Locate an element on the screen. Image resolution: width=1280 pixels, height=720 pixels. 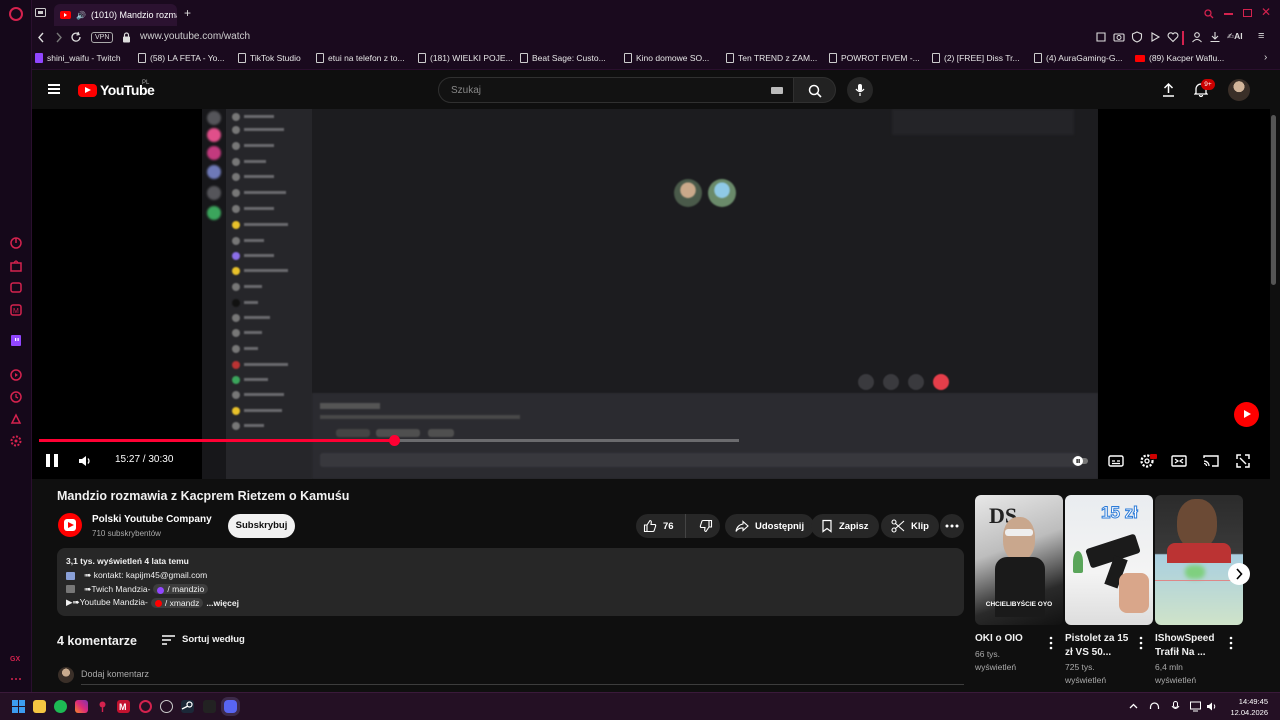
steam-icon is located at coordinates (187, 706).